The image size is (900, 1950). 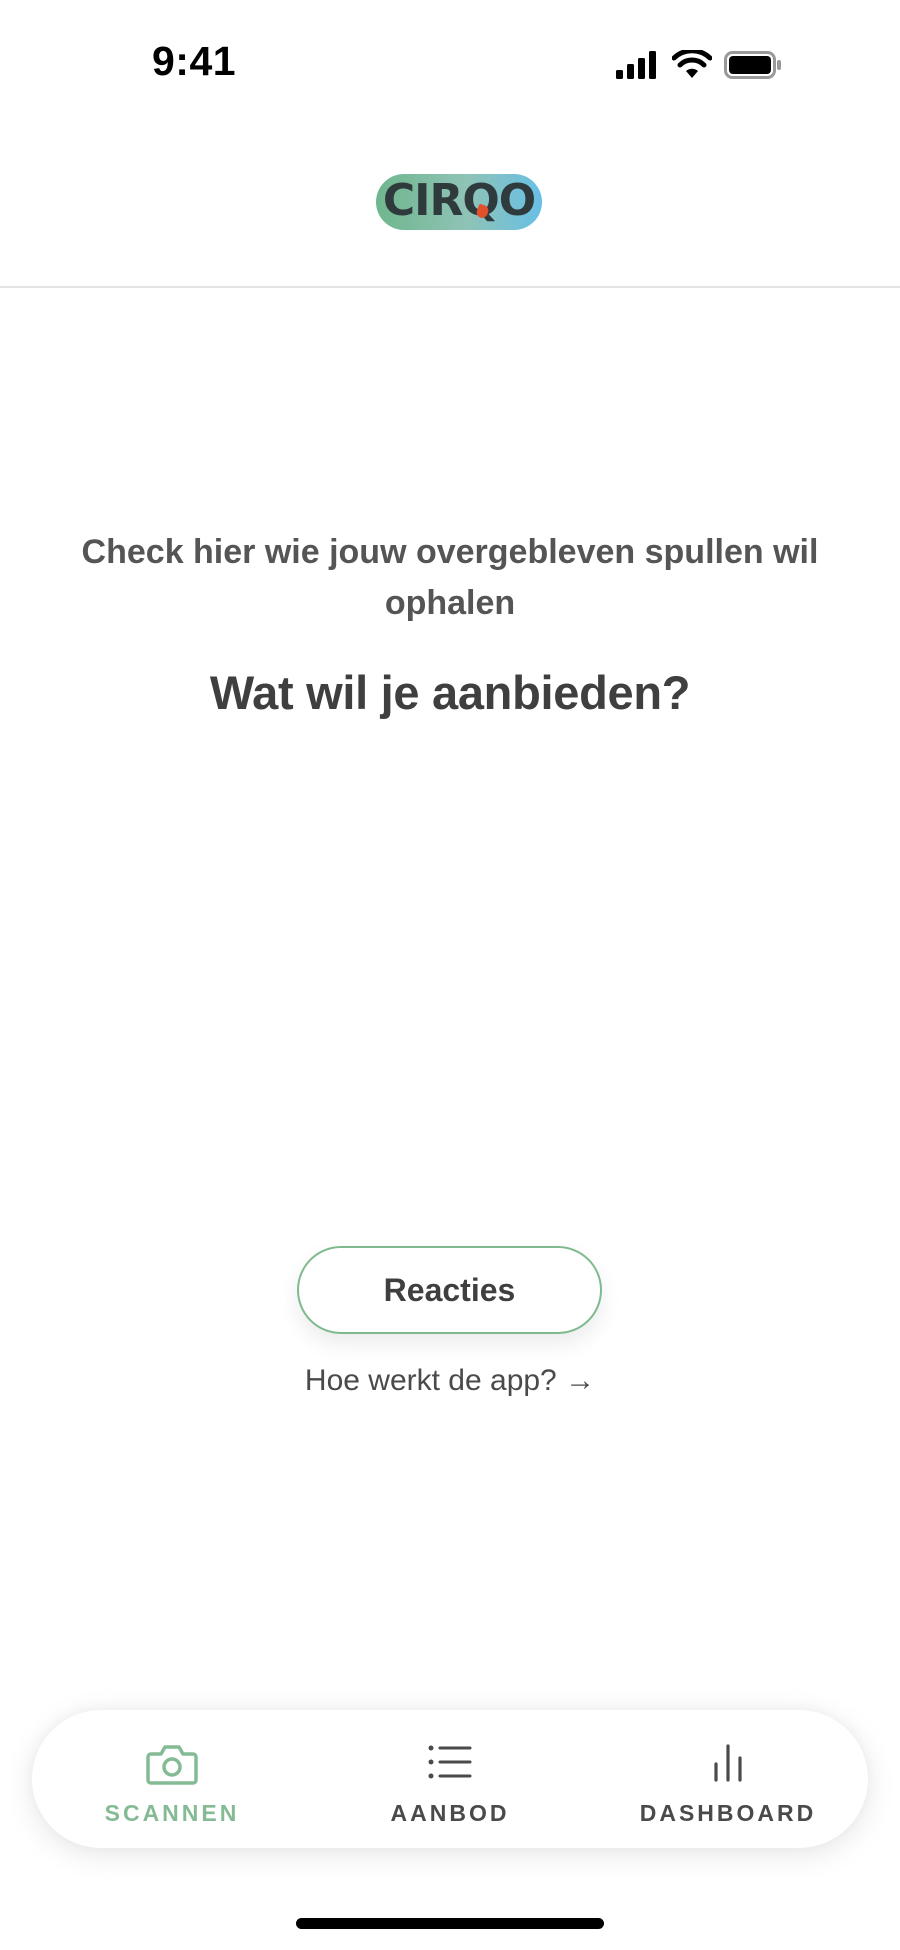 I want to click on nav-label-dashboard: DASHBOARD, so click(x=728, y=1813).